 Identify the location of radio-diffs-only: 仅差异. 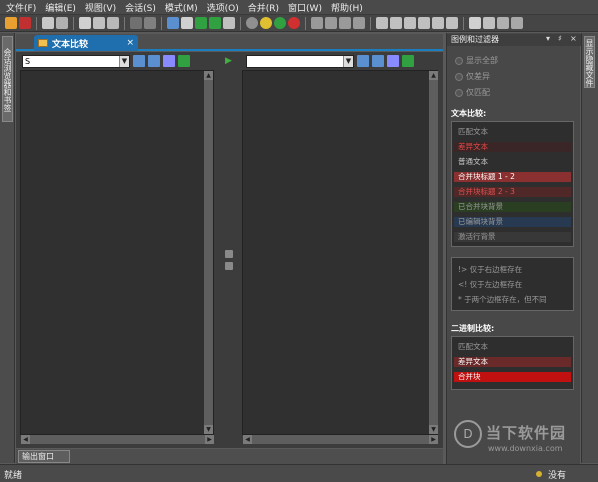
(472, 76).